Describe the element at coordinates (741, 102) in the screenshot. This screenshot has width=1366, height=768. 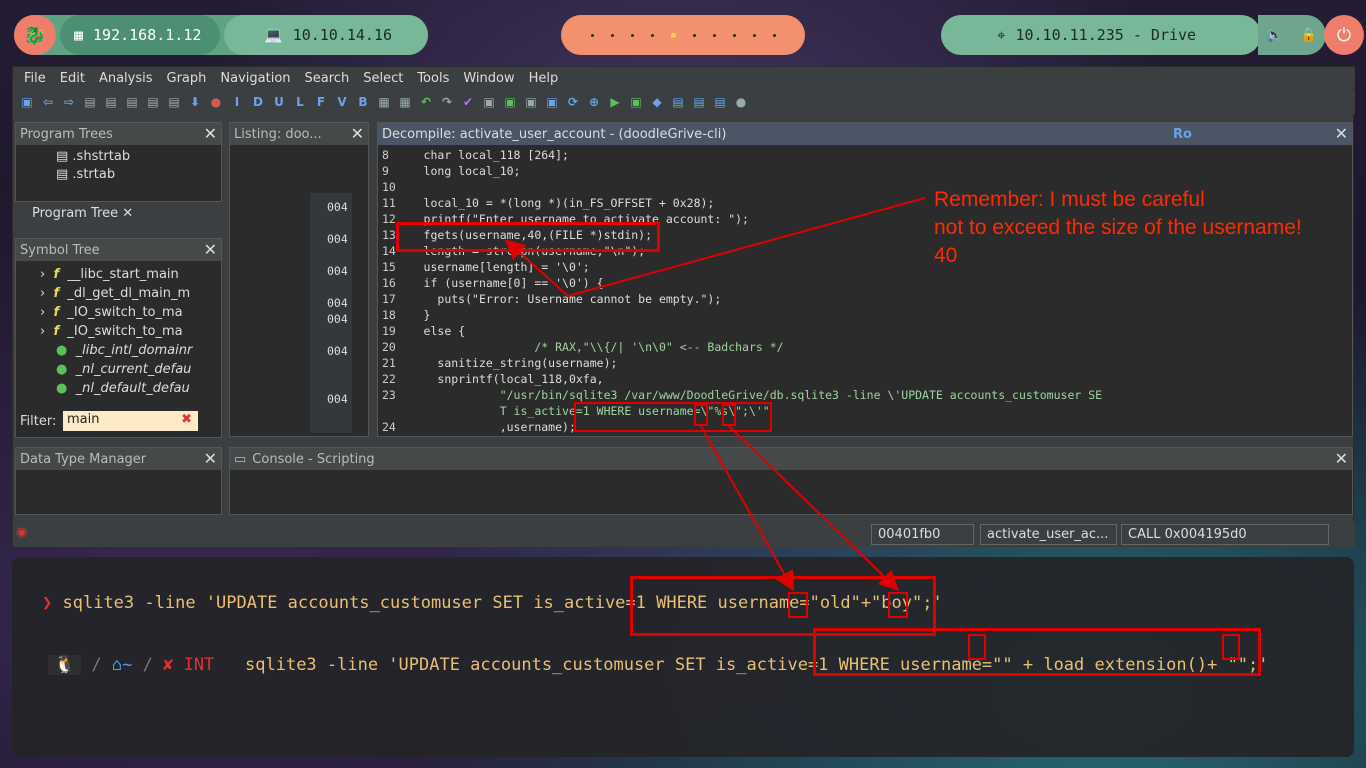
I see `tool-icon: ●` at that location.